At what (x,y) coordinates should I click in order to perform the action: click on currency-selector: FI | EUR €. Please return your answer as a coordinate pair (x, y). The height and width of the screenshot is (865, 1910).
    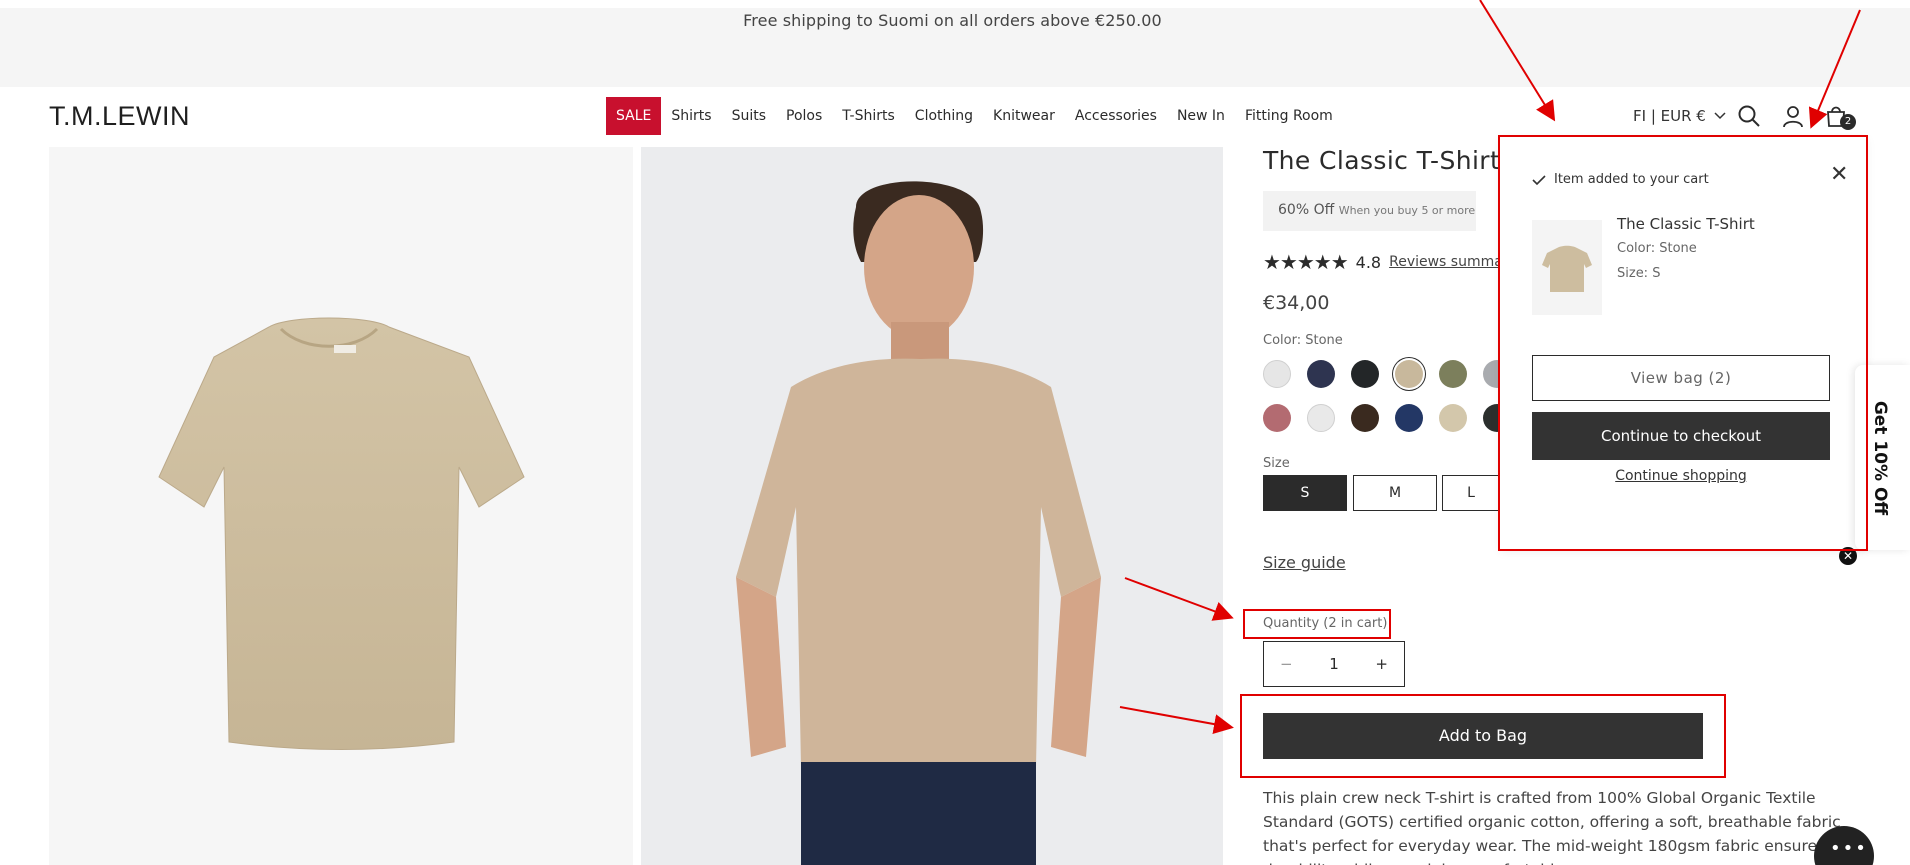
    Looking at the image, I should click on (1679, 116).